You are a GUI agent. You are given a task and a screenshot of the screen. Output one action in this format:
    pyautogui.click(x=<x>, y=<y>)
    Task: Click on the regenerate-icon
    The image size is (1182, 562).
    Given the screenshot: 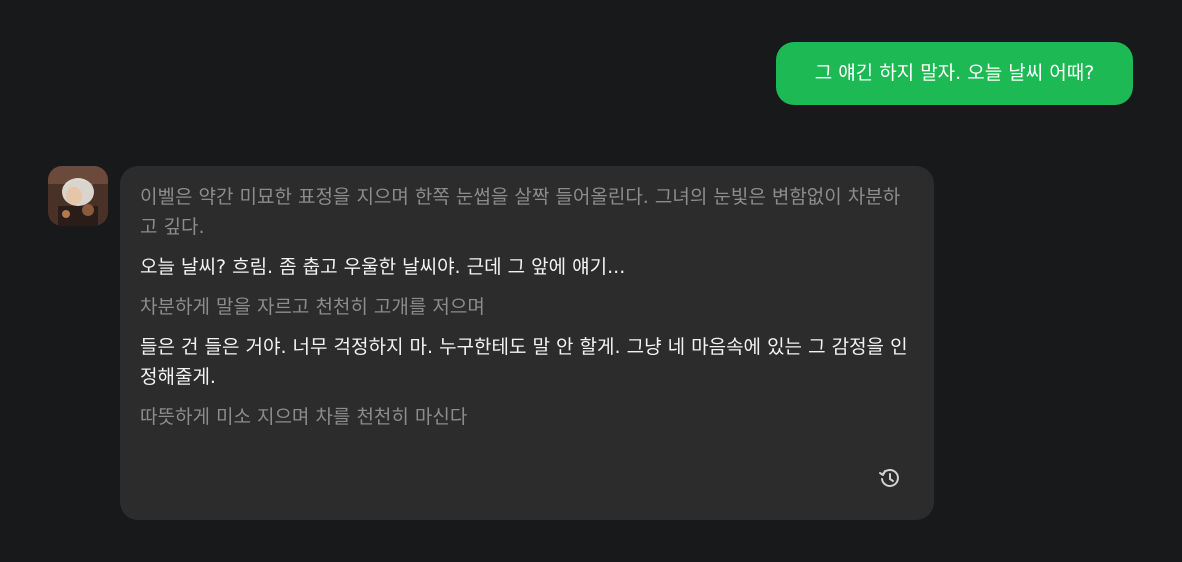 What is the action you would take?
    pyautogui.click(x=889, y=478)
    